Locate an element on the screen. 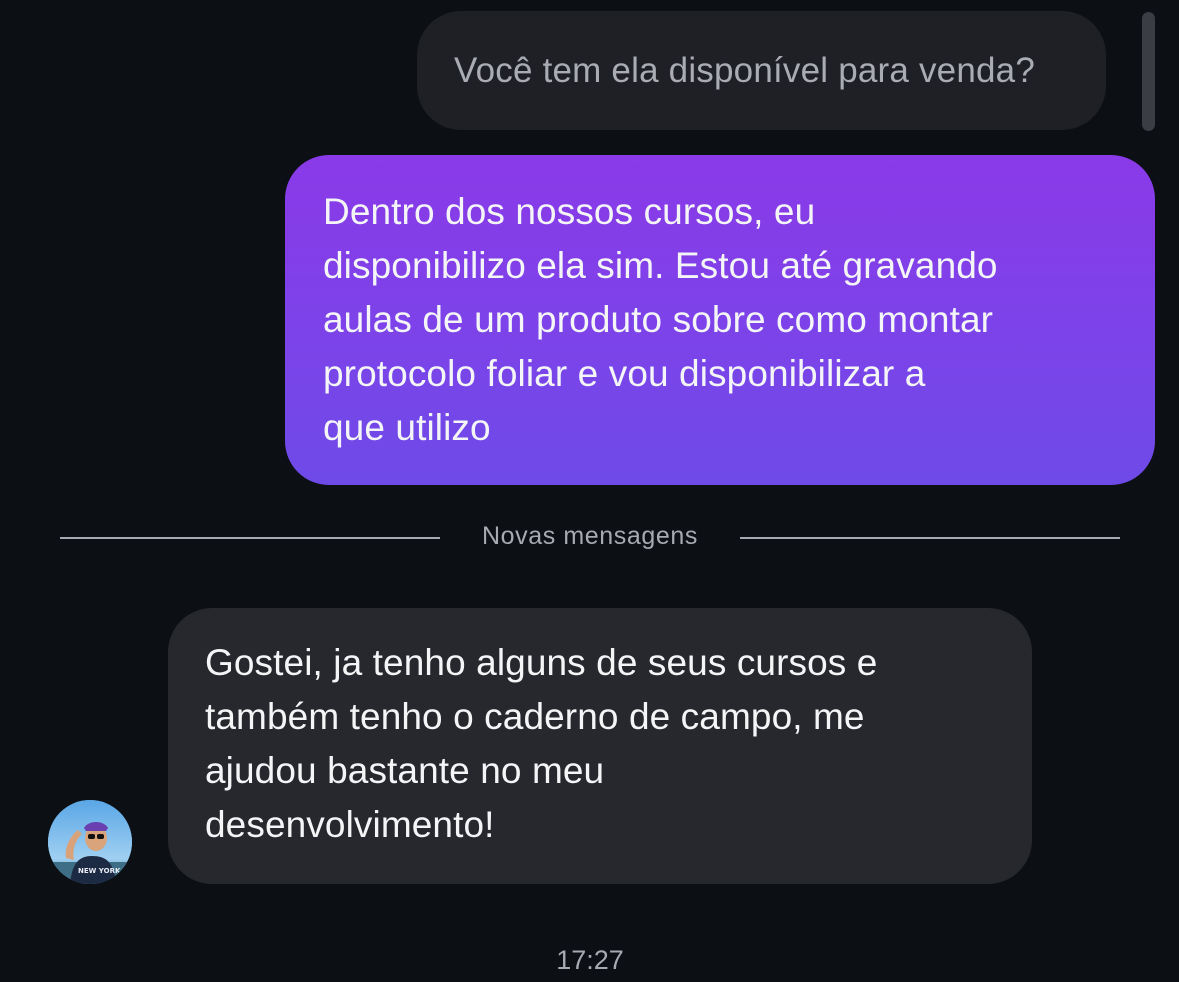 Image resolution: width=1179 pixels, height=982 pixels. incoming-message-line: desenvolvimento! is located at coordinates (350, 824).